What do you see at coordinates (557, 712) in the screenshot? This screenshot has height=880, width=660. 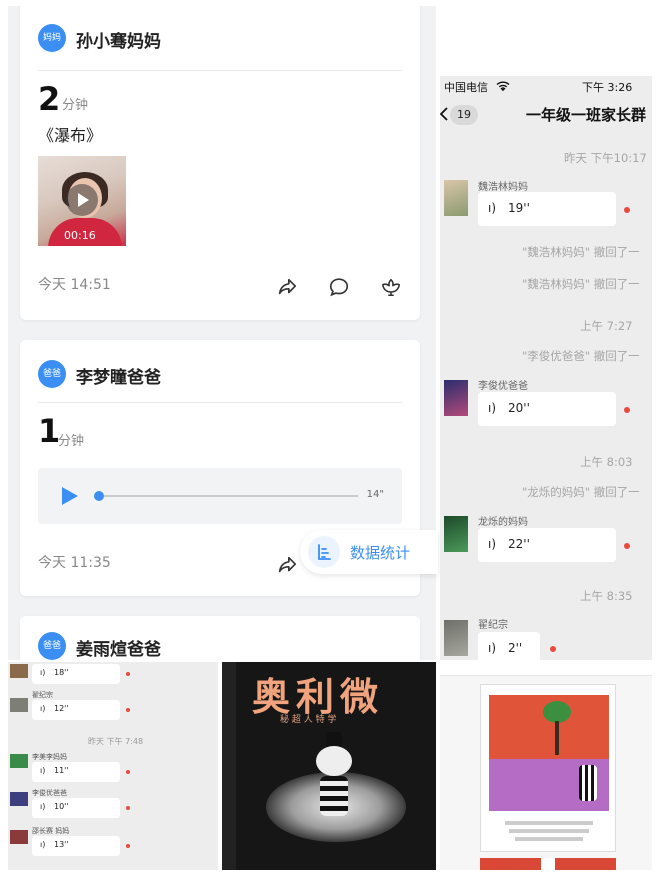 I see `tree` at bounding box center [557, 712].